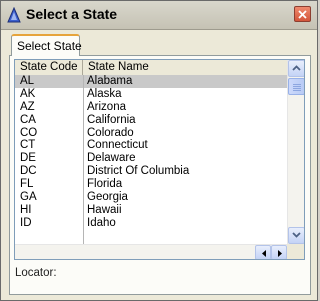 The width and height of the screenshot is (320, 301). I want to click on state-code-cell: HI, so click(26, 209).